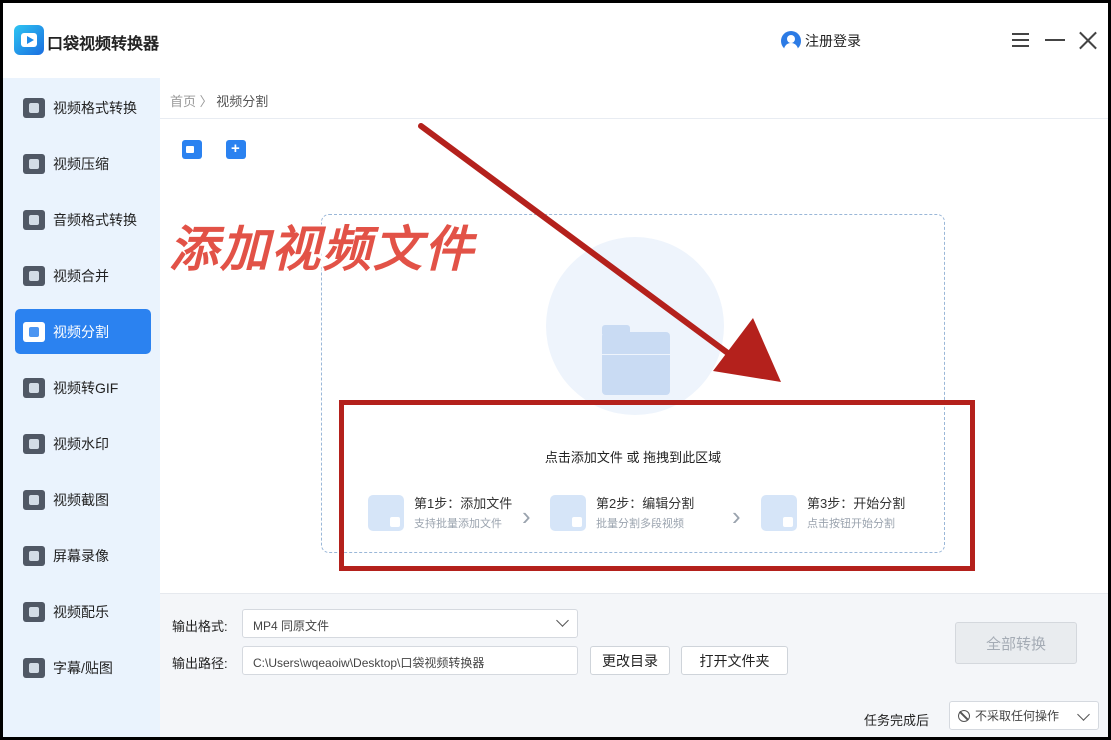  What do you see at coordinates (734, 660) in the screenshot?
I see `open-folder-button: 打开文件夹` at bounding box center [734, 660].